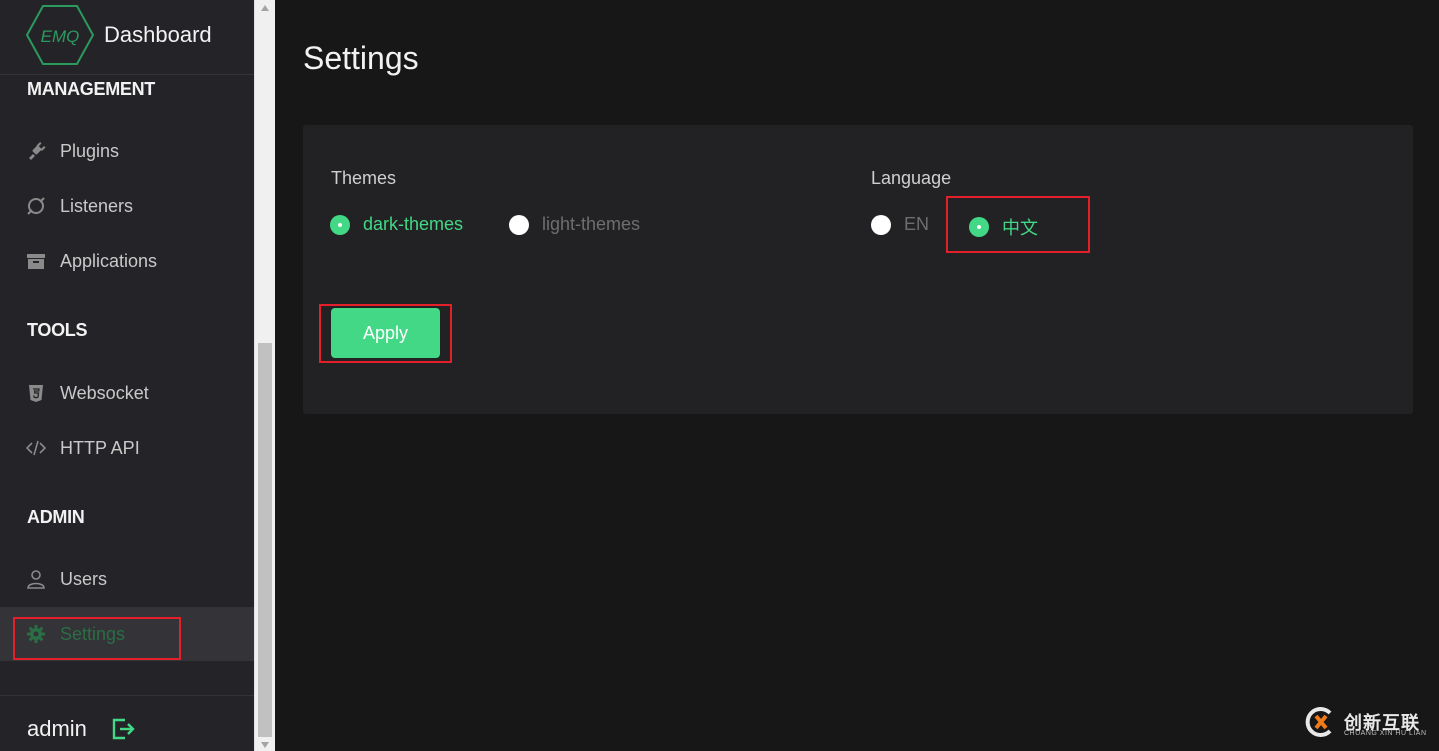 Image resolution: width=1439 pixels, height=751 pixels. Describe the element at coordinates (123, 729) in the screenshot. I see `logout-icon` at that location.